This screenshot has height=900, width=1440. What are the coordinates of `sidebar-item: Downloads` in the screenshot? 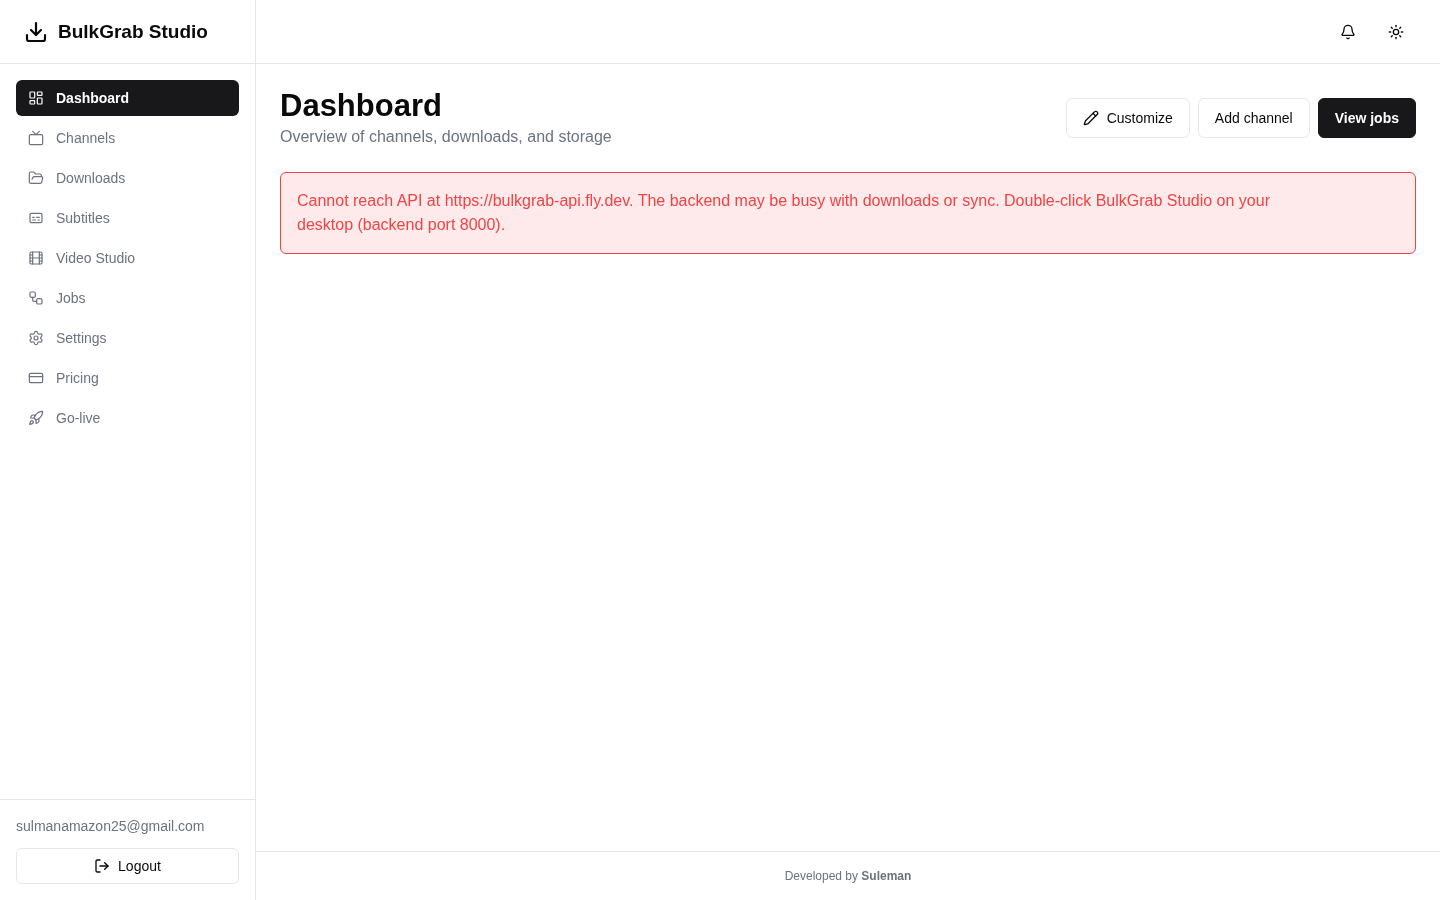 It's located at (127, 178).